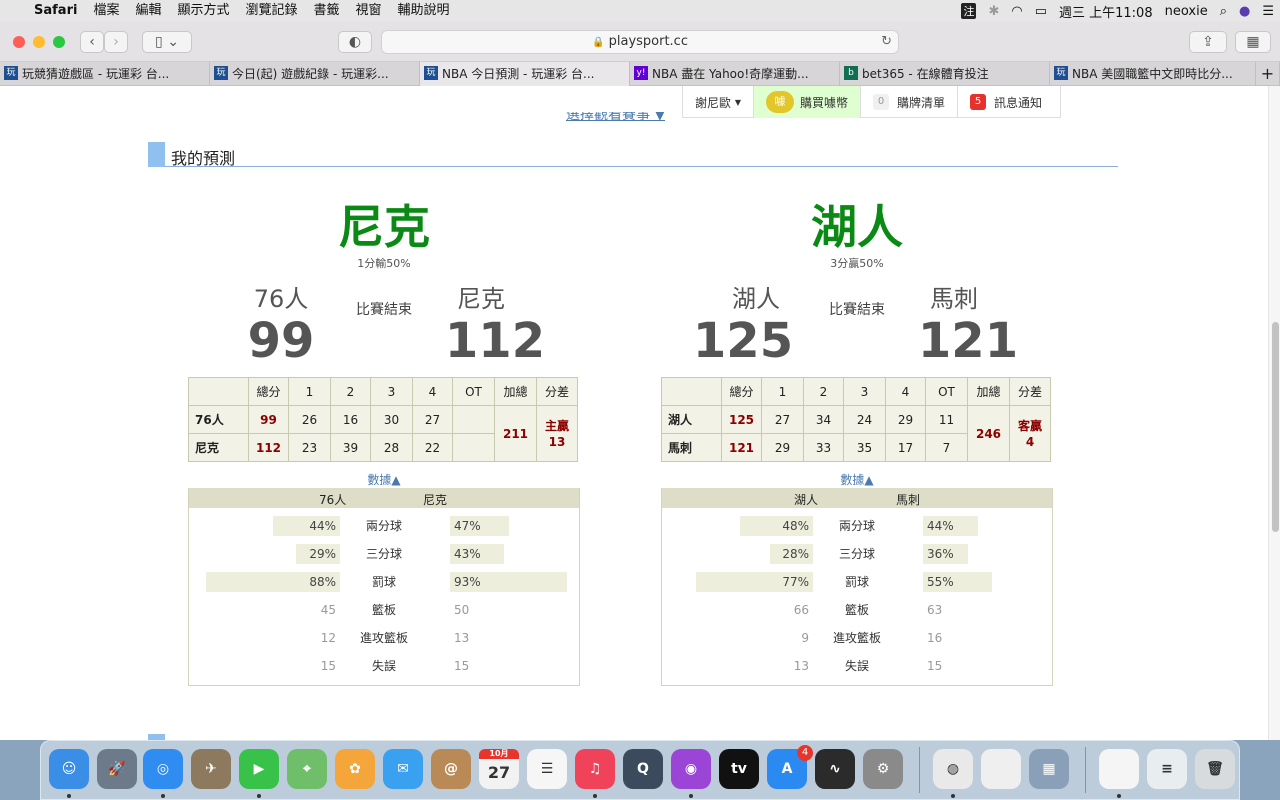 Image resolution: width=1280 pixels, height=800 pixels. I want to click on menu-item: 檔案, so click(106, 11).